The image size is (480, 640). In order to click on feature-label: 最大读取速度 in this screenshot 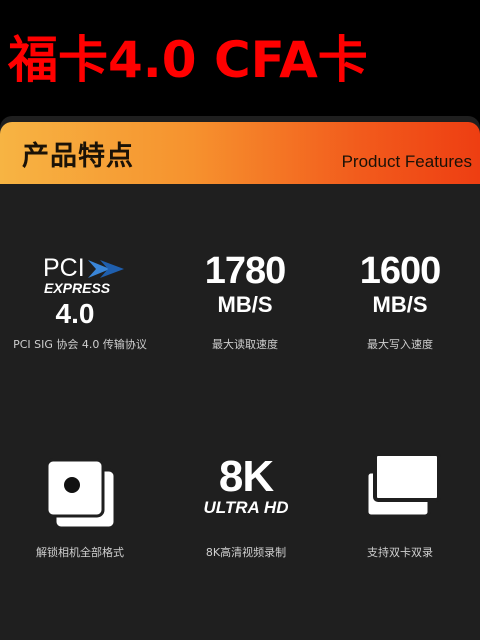, I will do `click(245, 344)`.